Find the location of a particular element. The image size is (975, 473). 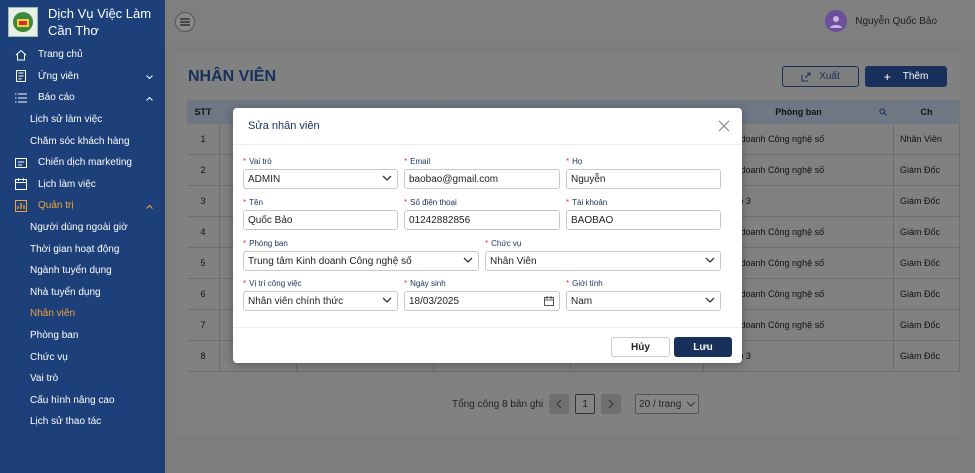

table-cell: 2 is located at coordinates (203, 170).